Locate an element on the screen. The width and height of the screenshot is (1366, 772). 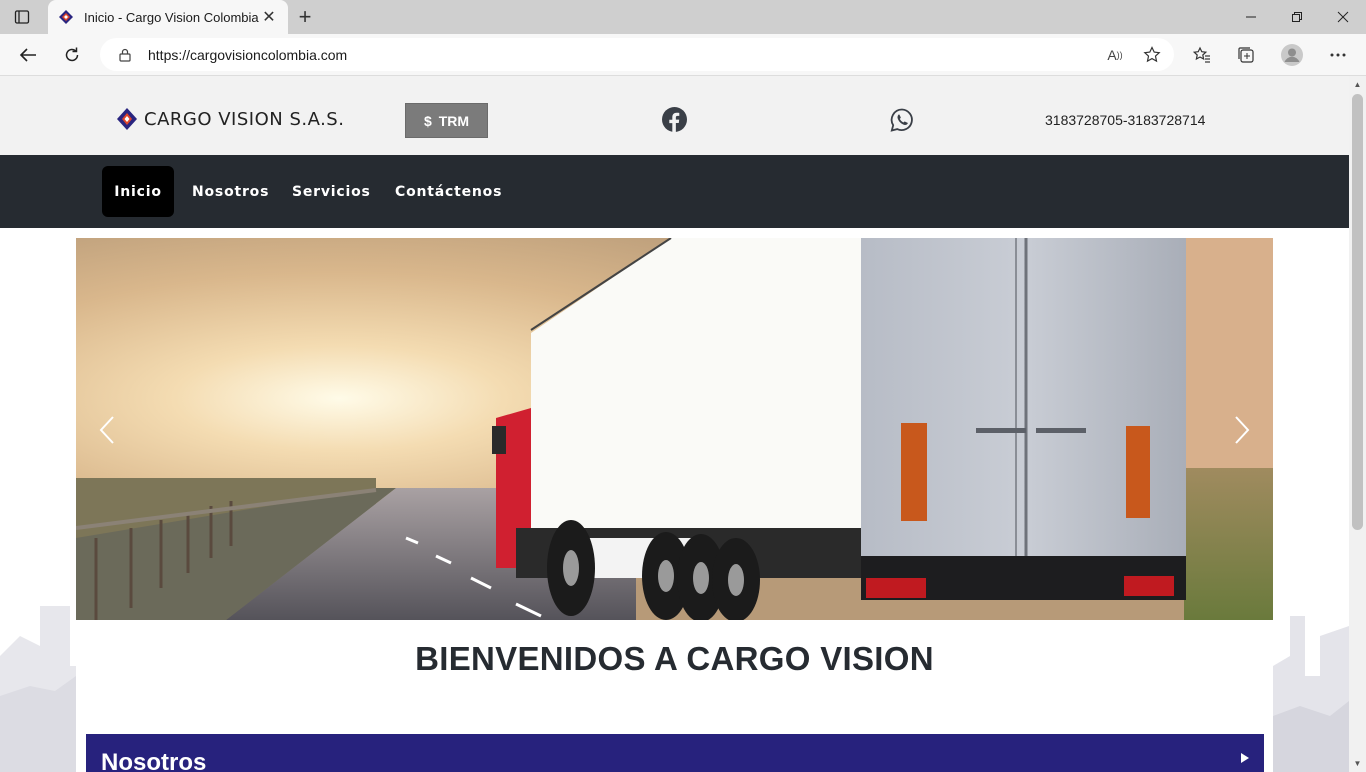
collections-icon is located at coordinates (1246, 55).